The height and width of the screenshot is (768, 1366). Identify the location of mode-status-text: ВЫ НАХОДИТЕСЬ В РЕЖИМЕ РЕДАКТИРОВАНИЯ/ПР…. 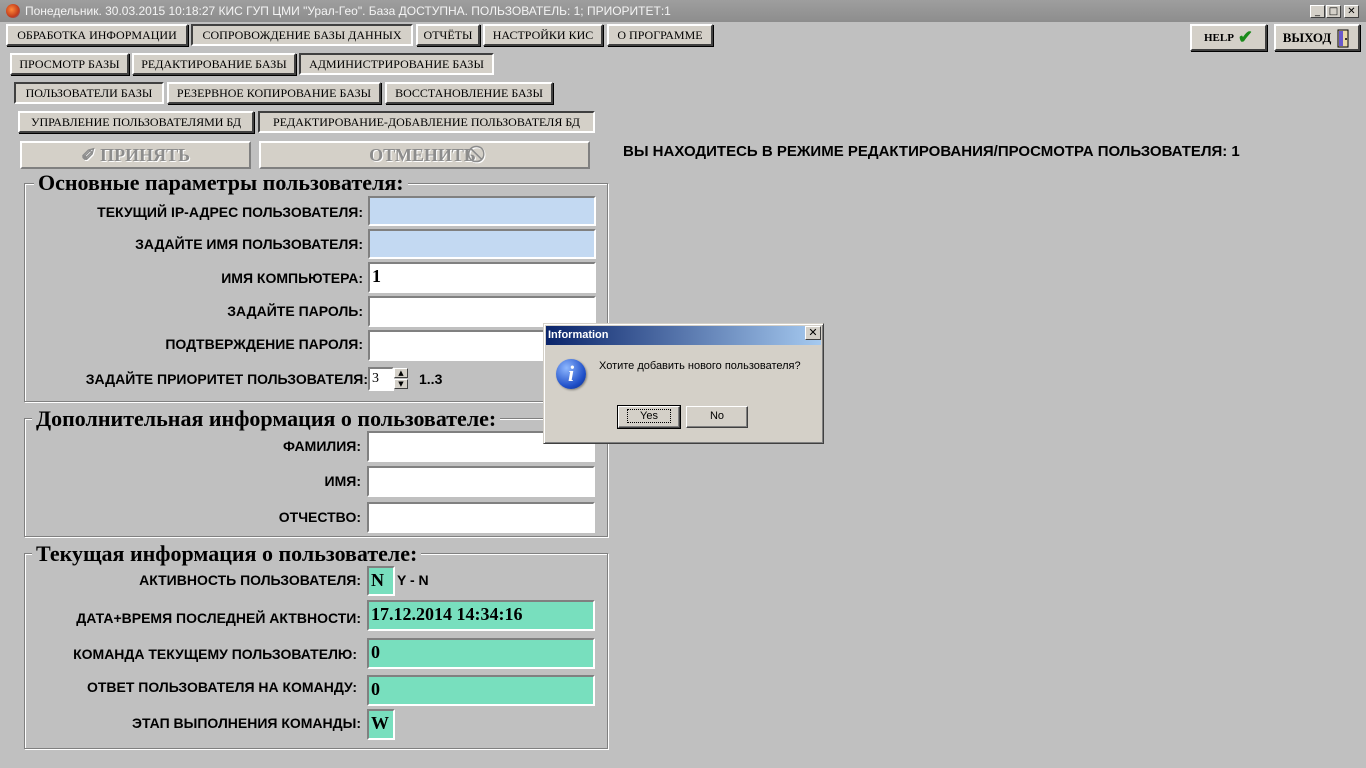
(931, 151).